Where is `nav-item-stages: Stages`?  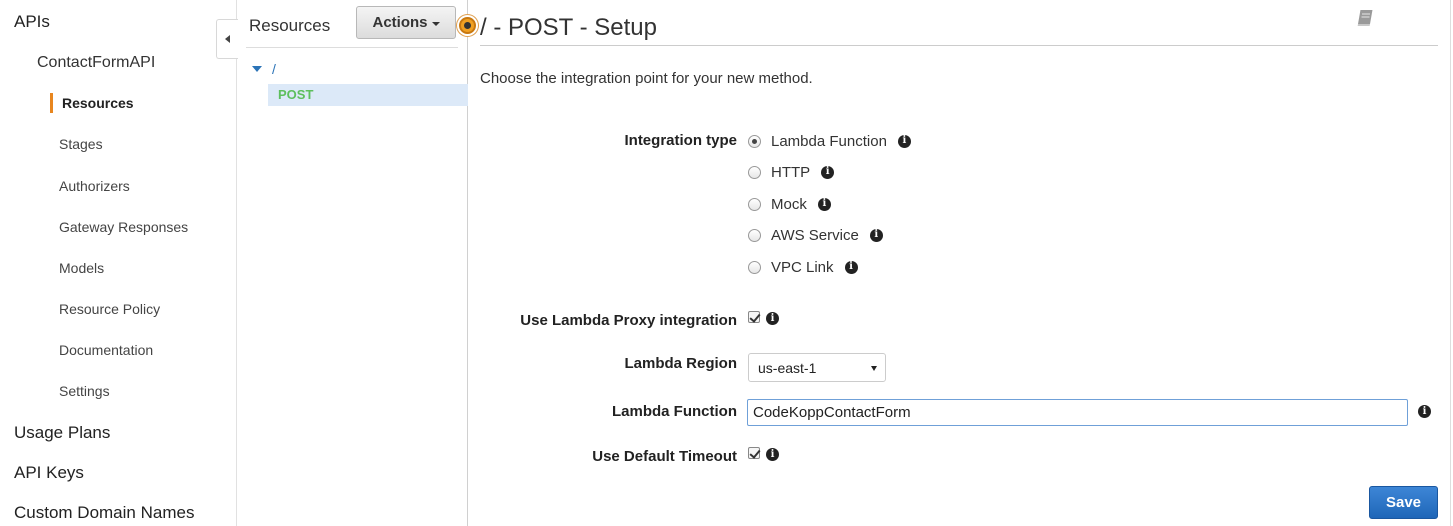
nav-item-stages: Stages is located at coordinates (81, 144).